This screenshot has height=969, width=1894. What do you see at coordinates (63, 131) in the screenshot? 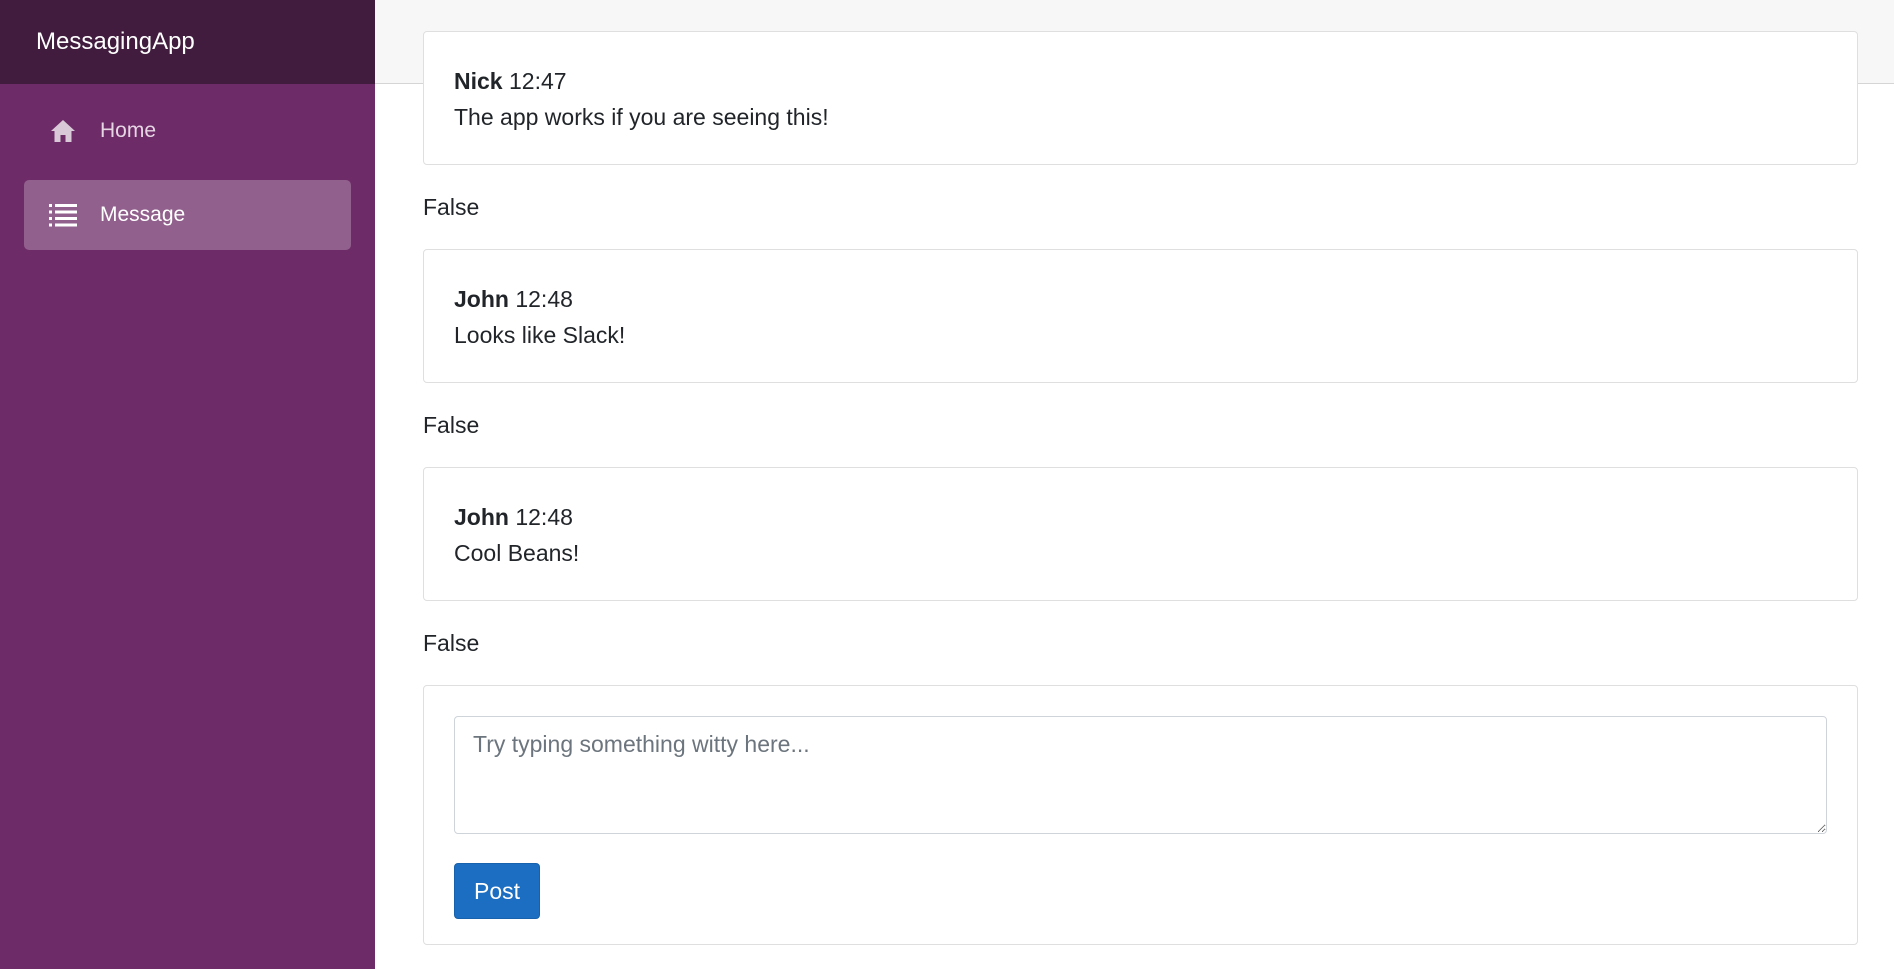
I see `home-icon` at bounding box center [63, 131].